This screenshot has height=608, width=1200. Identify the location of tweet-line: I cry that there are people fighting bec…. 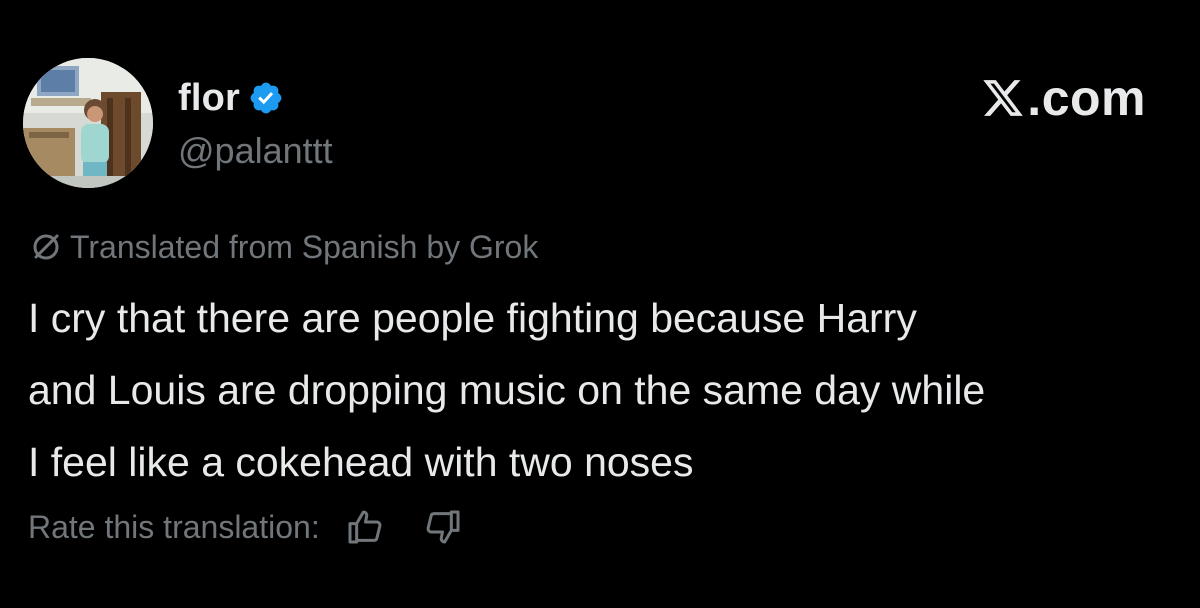
(472, 318).